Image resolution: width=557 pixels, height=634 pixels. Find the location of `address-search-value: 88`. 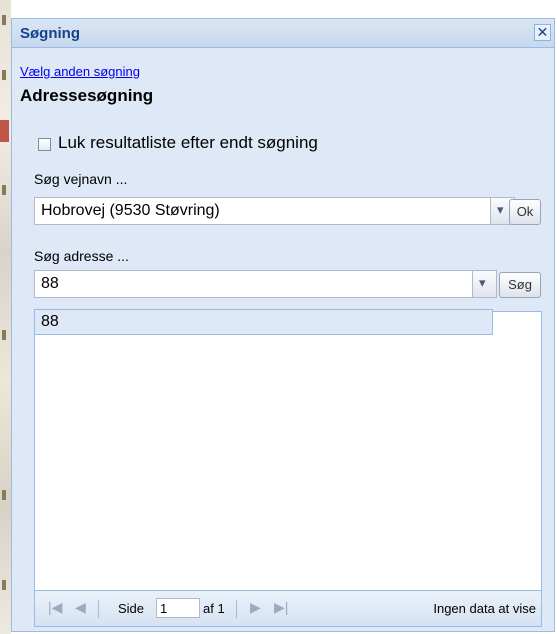

address-search-value: 88 is located at coordinates (50, 283).